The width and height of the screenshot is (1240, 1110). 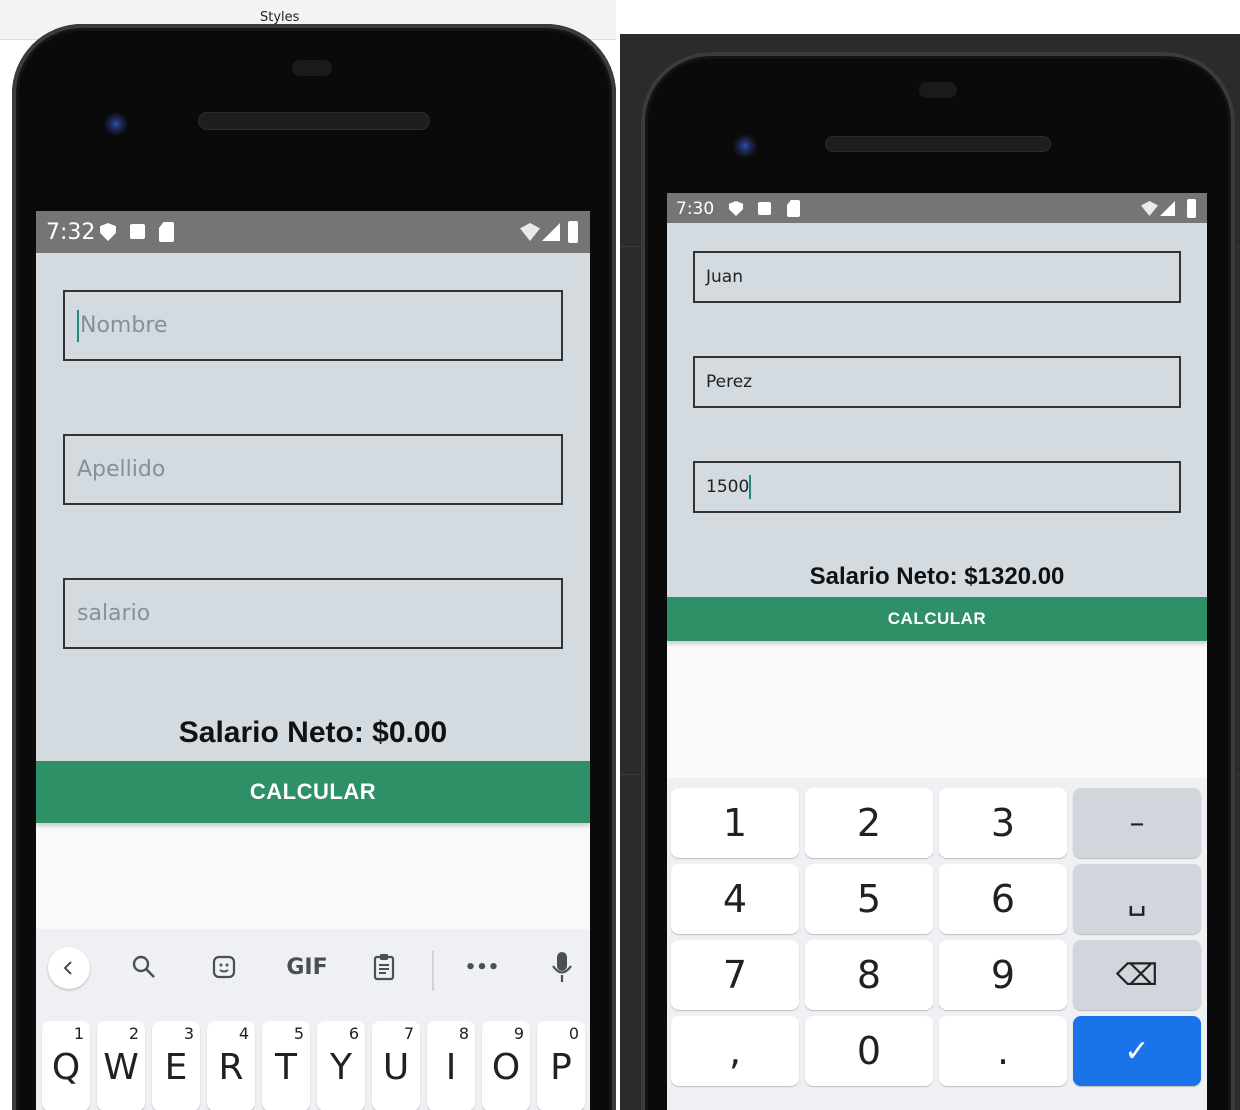 What do you see at coordinates (313, 325) in the screenshot?
I see `nombre-input: Nombre` at bounding box center [313, 325].